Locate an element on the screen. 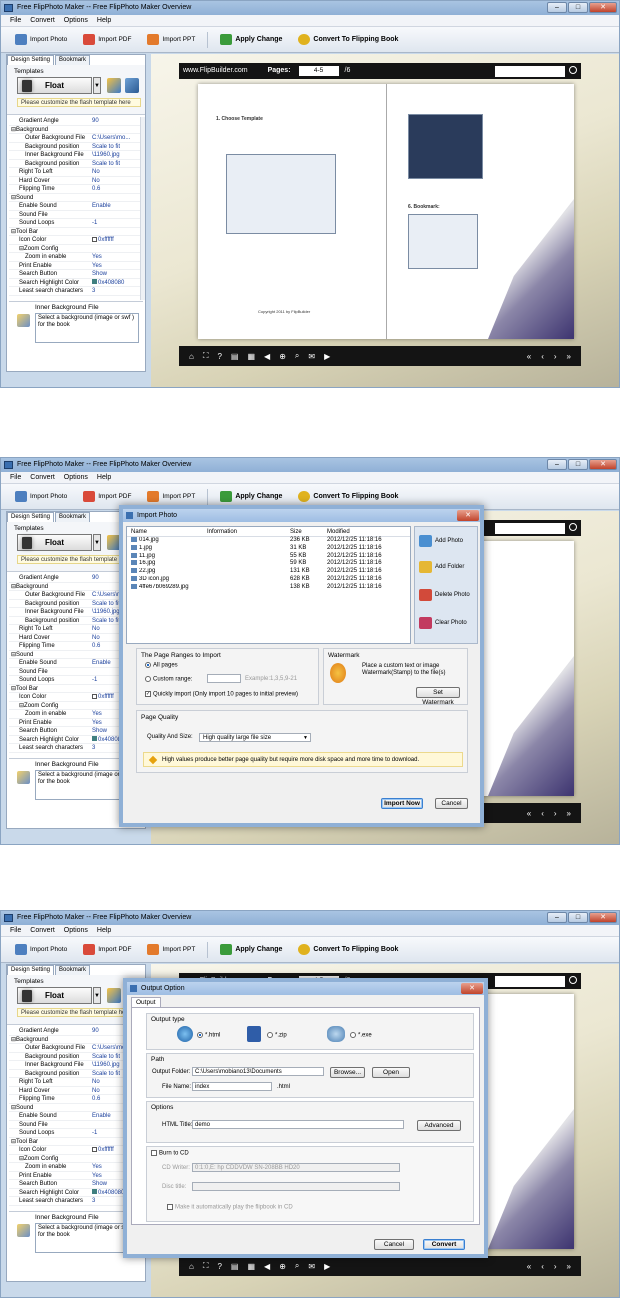  property-row: Search Highlight Color 0x408080 is located at coordinates (75, 283).